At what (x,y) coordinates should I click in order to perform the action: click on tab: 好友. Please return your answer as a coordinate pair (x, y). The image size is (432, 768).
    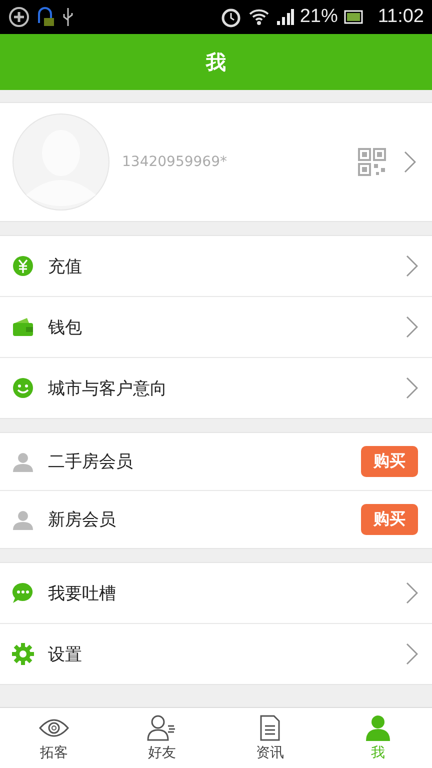
    Looking at the image, I should click on (162, 738).